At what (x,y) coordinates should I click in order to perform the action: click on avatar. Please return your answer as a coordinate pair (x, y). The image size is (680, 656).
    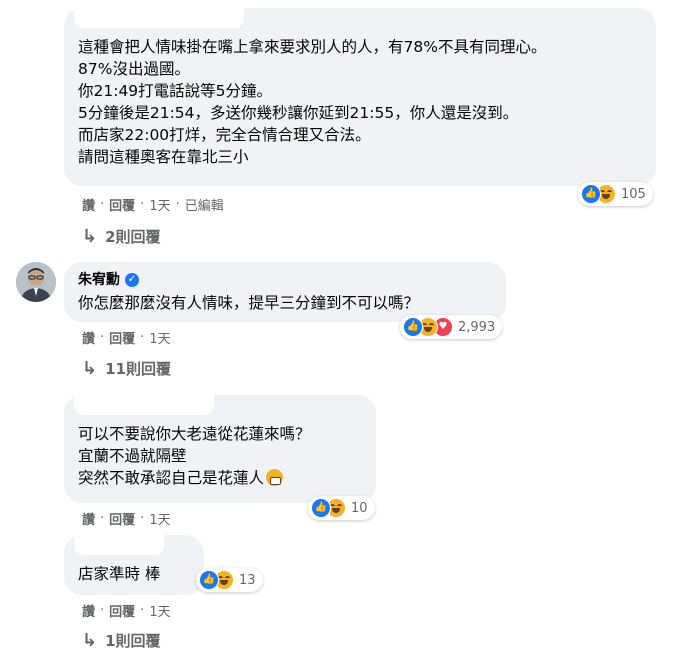
    Looking at the image, I should click on (36, 282).